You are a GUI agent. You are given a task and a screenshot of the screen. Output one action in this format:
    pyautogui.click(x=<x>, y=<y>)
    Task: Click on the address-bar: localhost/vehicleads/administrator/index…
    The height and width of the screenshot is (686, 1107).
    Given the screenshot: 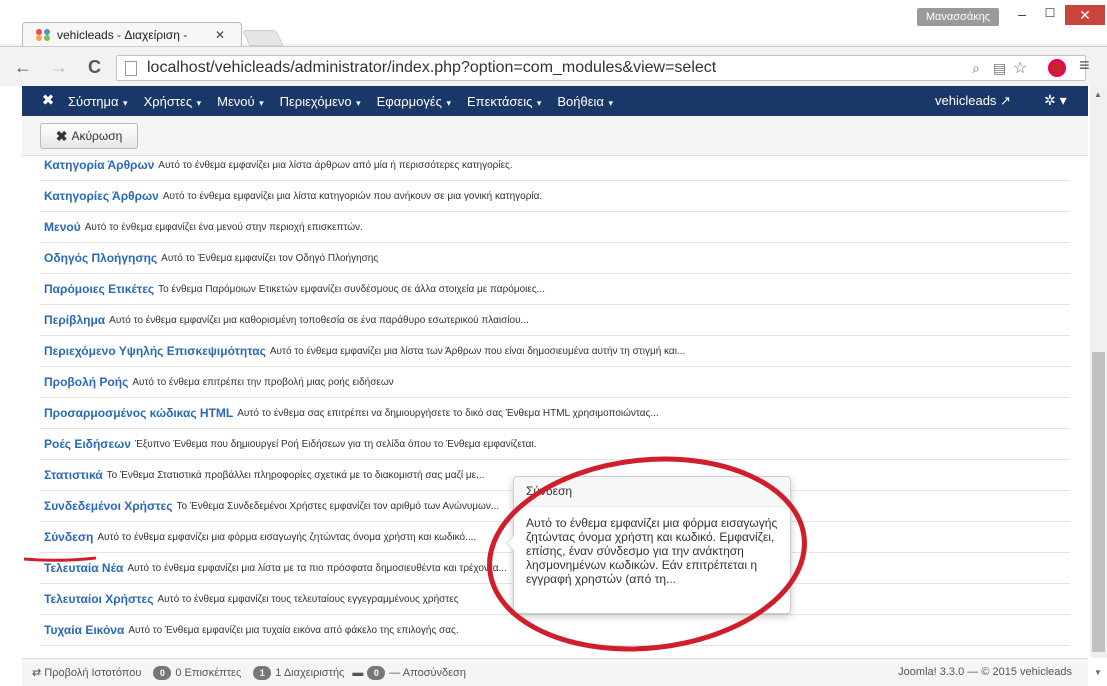 What is the action you would take?
    pyautogui.click(x=601, y=68)
    